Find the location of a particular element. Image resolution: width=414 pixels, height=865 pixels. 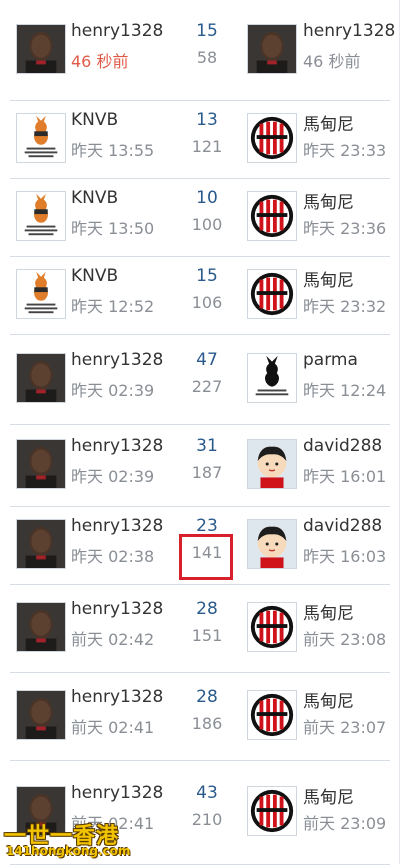

post-time: 前天 02:42 is located at coordinates (113, 639).